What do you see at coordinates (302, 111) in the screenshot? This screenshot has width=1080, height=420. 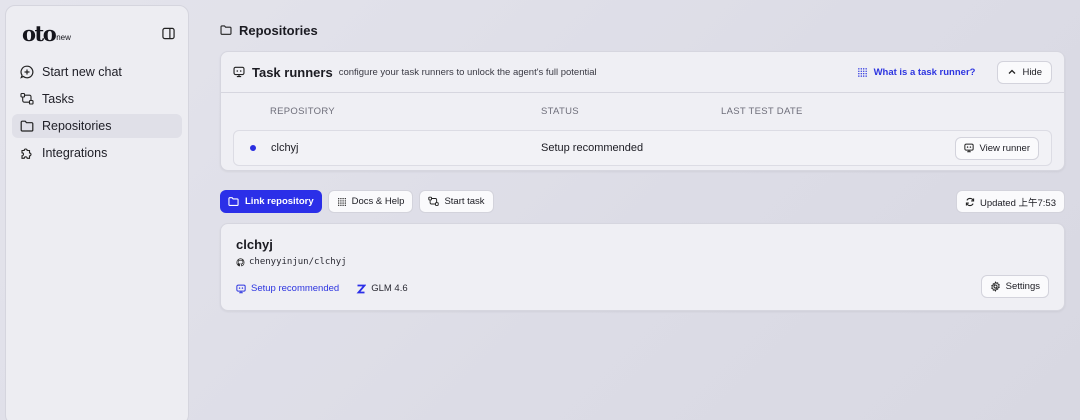 I see `column-header-repository: REPOSITORY` at bounding box center [302, 111].